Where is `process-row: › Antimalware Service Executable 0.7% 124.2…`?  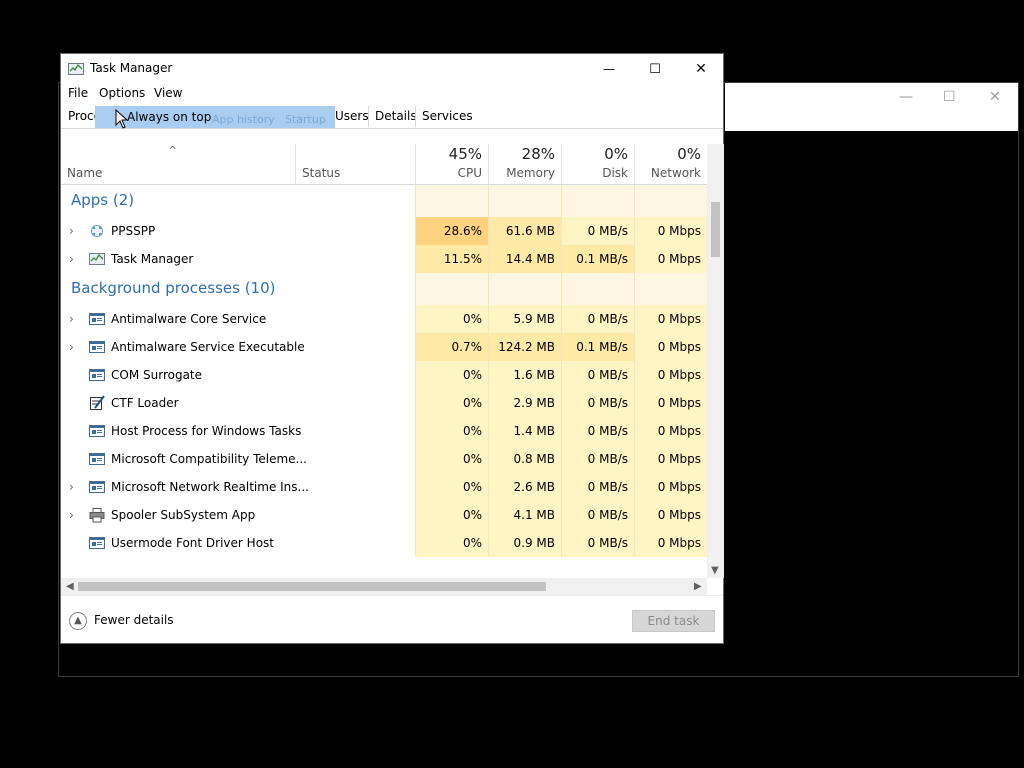
process-row: › Antimalware Service Executable 0.7% 124.2… is located at coordinates (384, 347).